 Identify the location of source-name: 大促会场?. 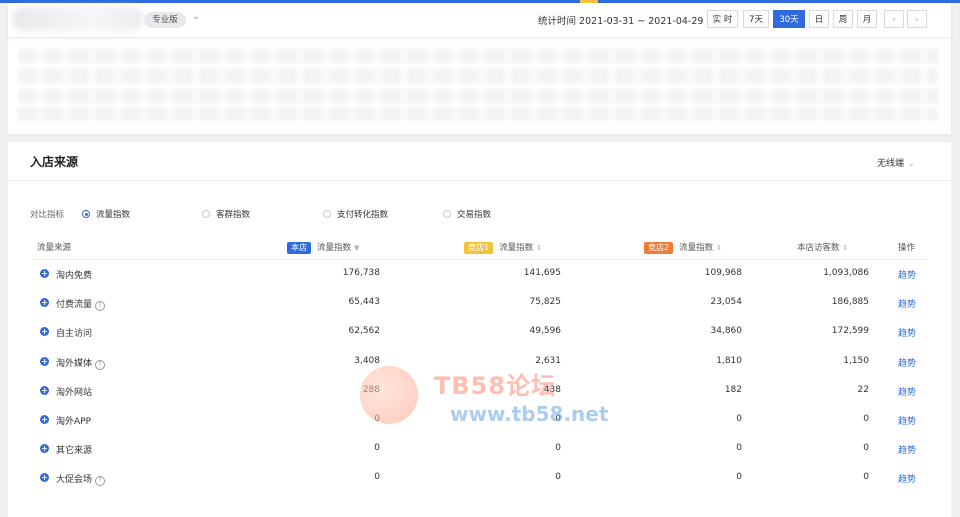
(81, 479).